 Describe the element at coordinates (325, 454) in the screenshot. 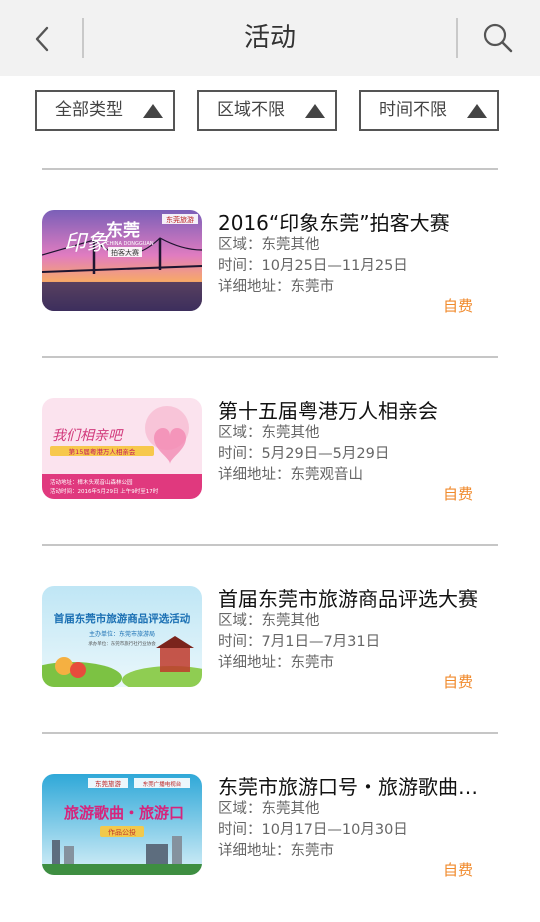

I see `time-value: 5月29日—5月29日` at that location.